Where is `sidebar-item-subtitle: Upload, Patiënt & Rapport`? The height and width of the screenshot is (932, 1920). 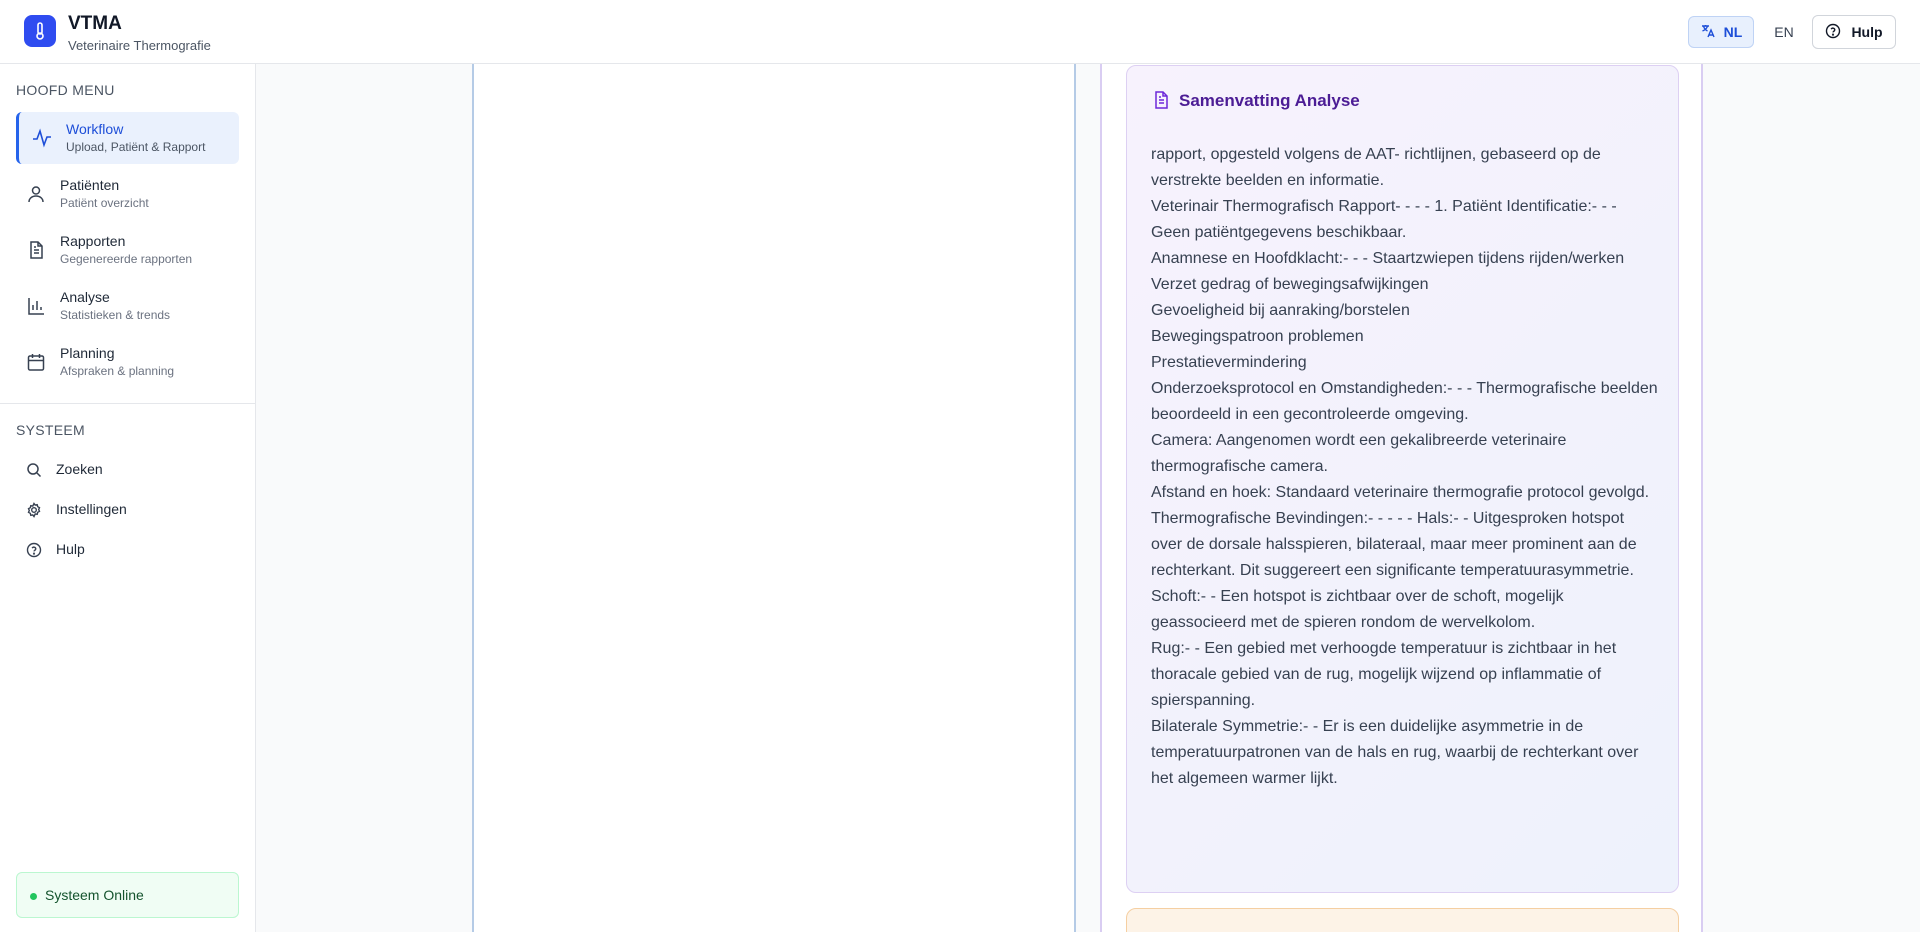
sidebar-item-subtitle: Upload, Patiënt & Rapport is located at coordinates (136, 147).